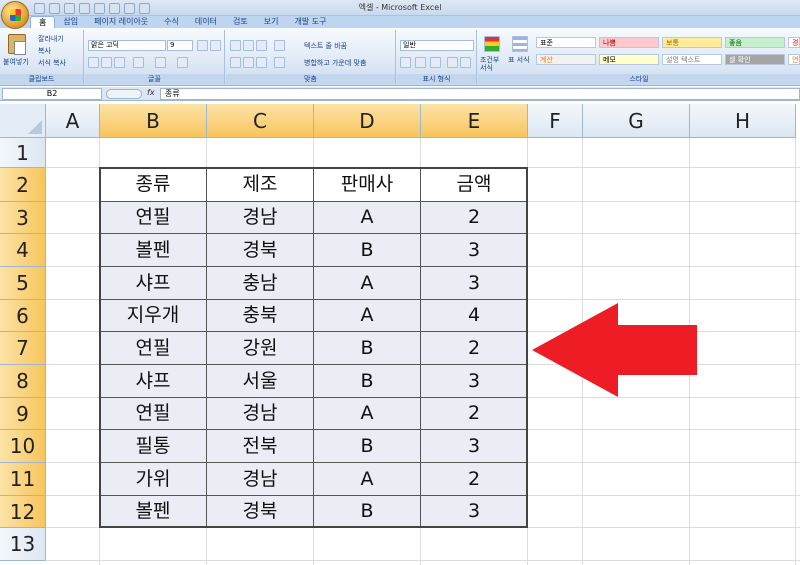 This screenshot has width=800, height=565. I want to click on column-header-e: E, so click(474, 121).